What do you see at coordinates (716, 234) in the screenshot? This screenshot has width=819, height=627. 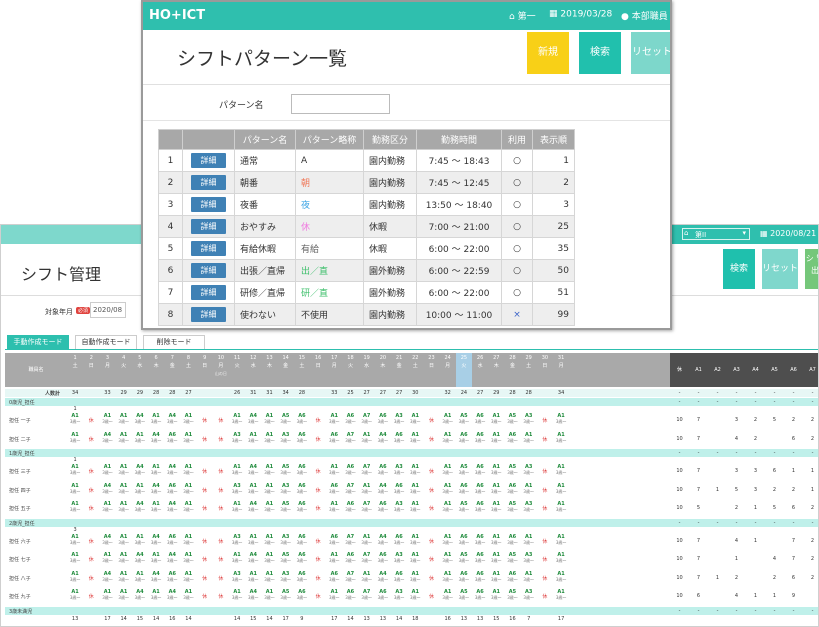 I see `back-office-select: ⌂ 第II ▾` at bounding box center [716, 234].